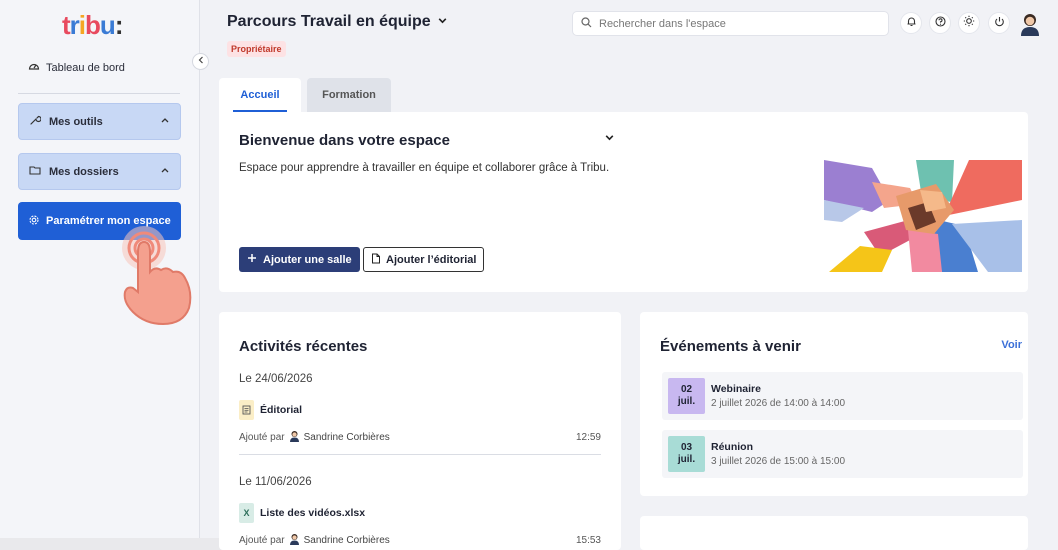 This screenshot has height=550, width=1058. I want to click on space-title-dropdown: Parcours Travail en équipe, so click(337, 22).